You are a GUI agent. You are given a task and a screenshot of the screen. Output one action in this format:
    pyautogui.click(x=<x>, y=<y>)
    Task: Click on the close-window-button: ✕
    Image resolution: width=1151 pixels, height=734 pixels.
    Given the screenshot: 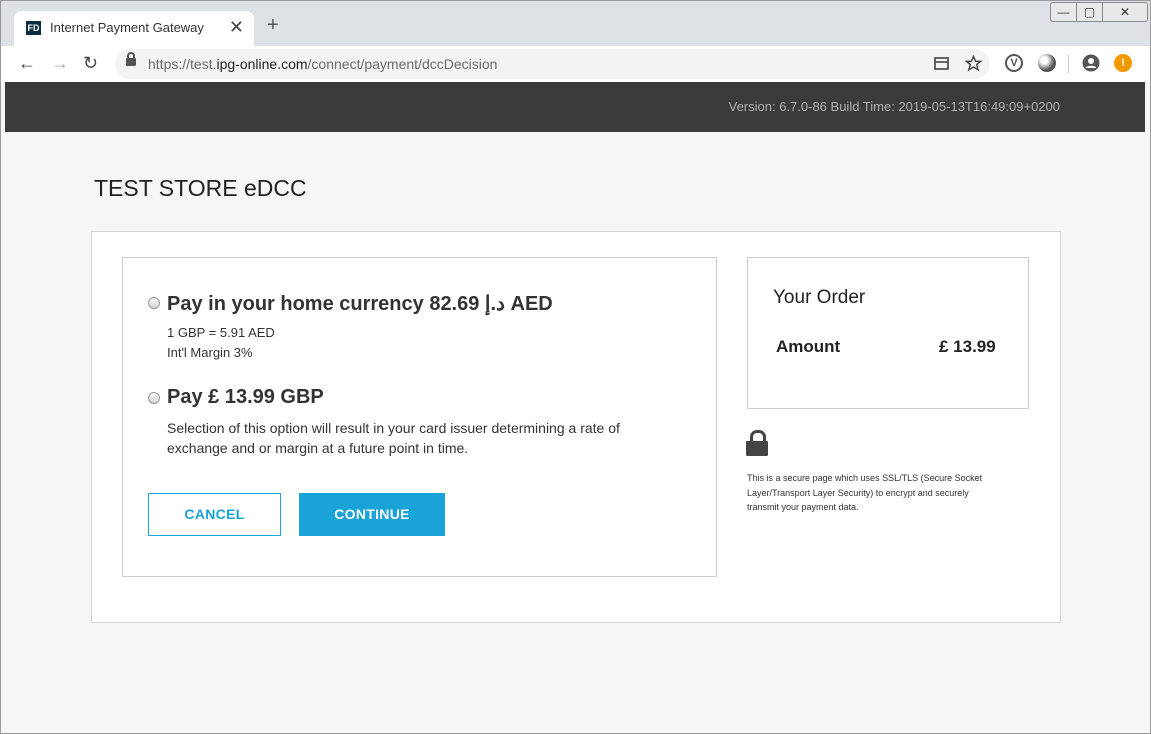 What is the action you would take?
    pyautogui.click(x=1125, y=12)
    